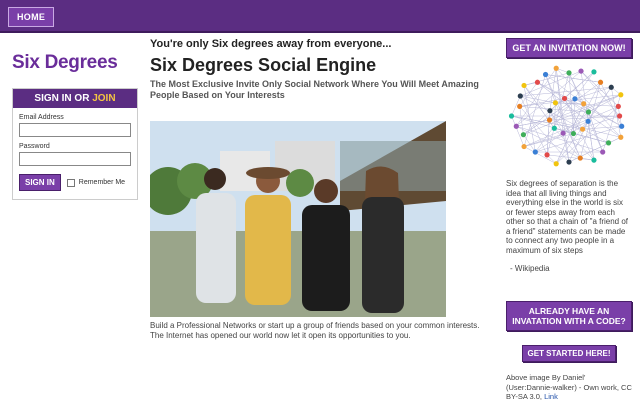 The width and height of the screenshot is (640, 413). Describe the element at coordinates (566, 116) in the screenshot. I see `network-graph-illustration` at that location.